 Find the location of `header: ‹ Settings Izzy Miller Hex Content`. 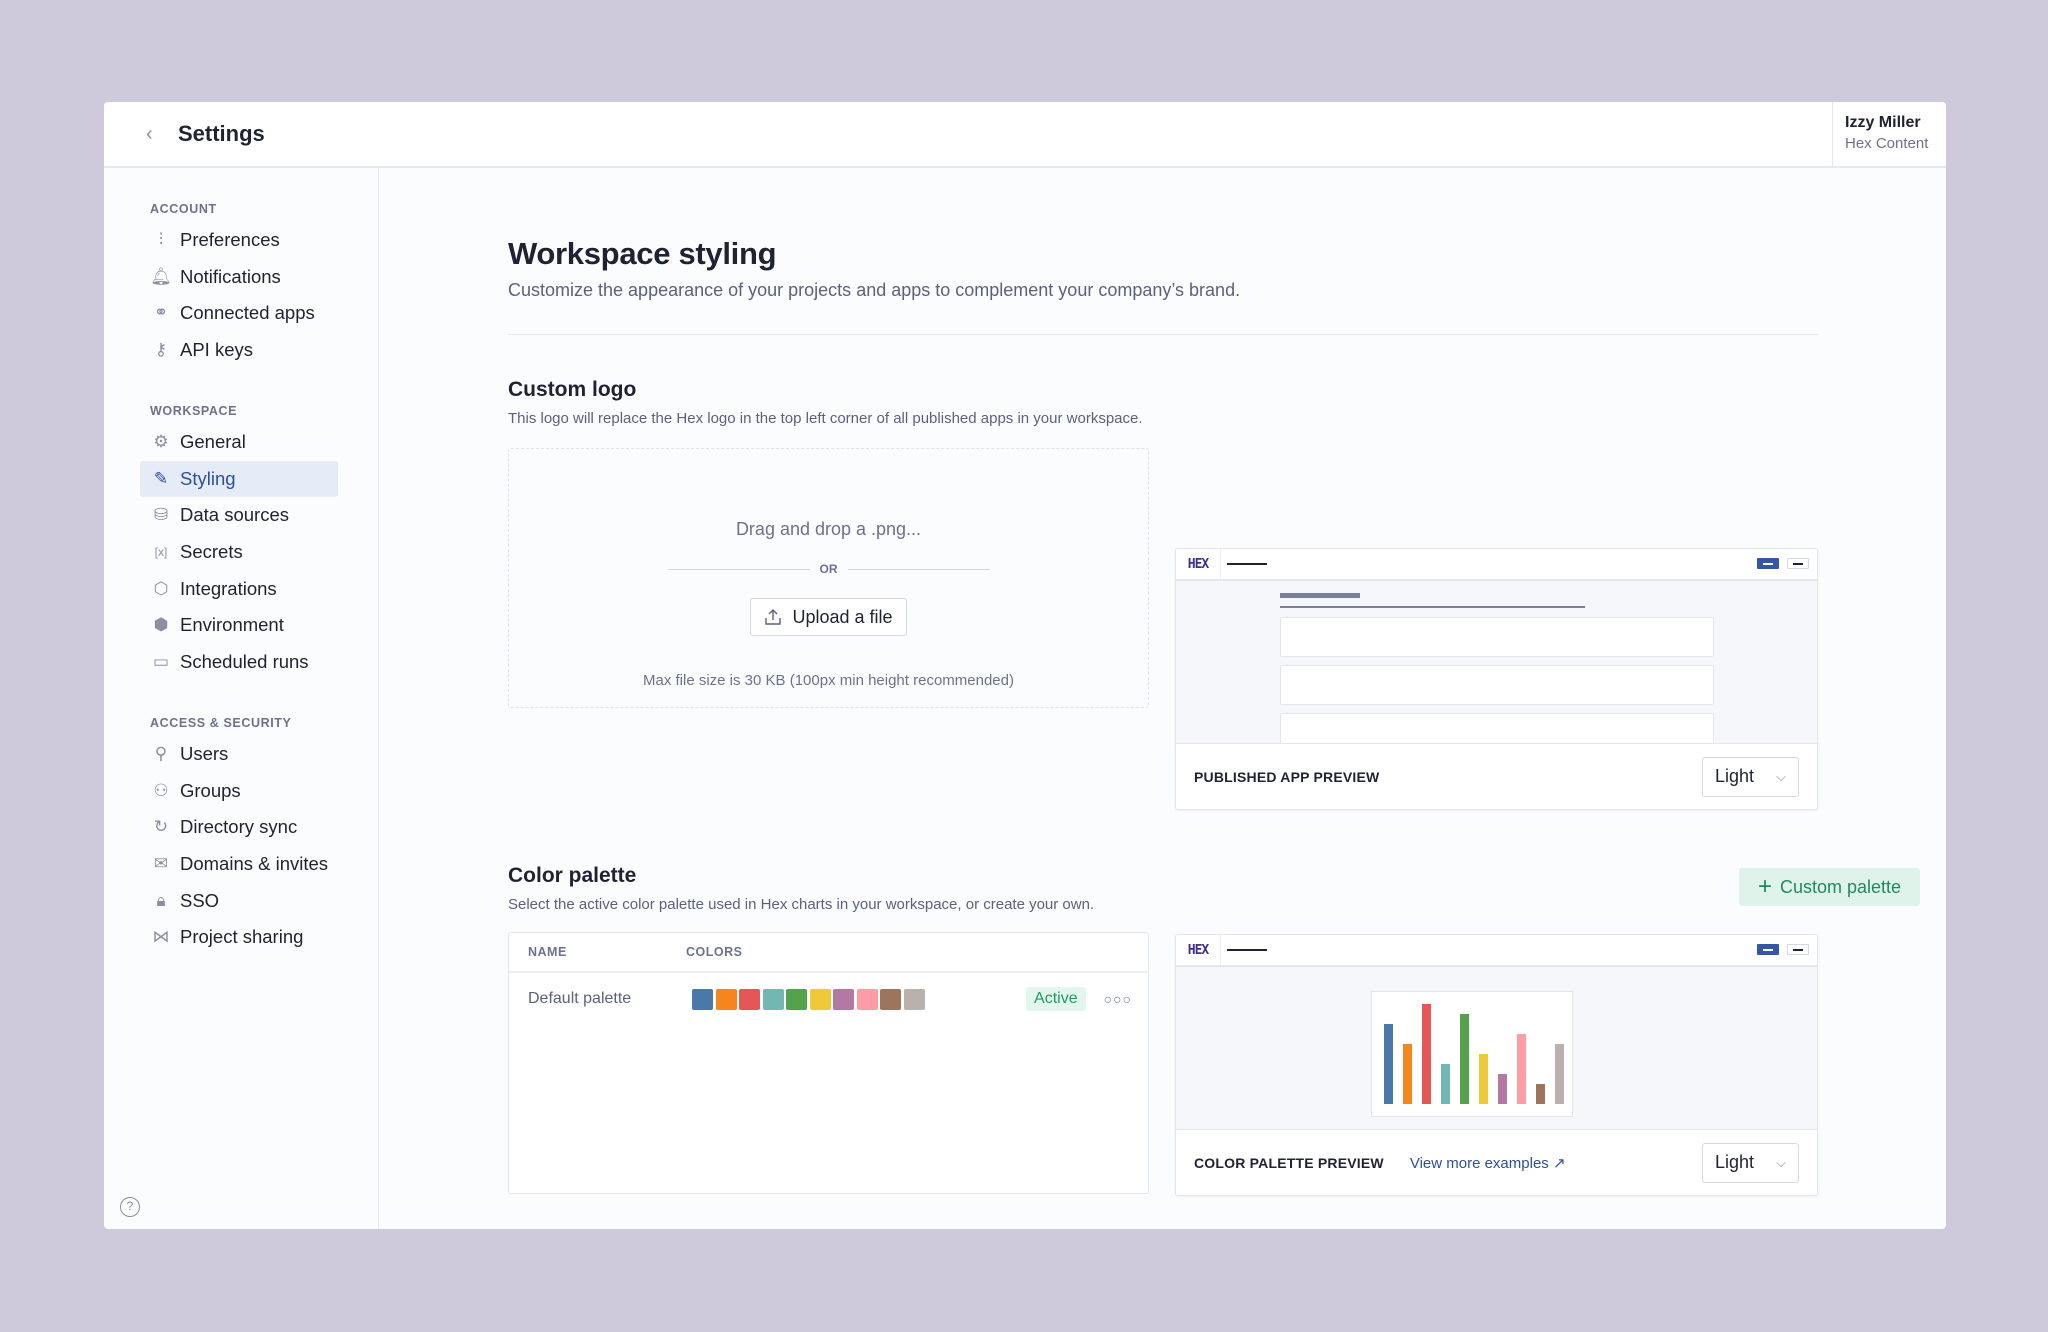

header: ‹ Settings Izzy Miller Hex Content is located at coordinates (1025, 135).